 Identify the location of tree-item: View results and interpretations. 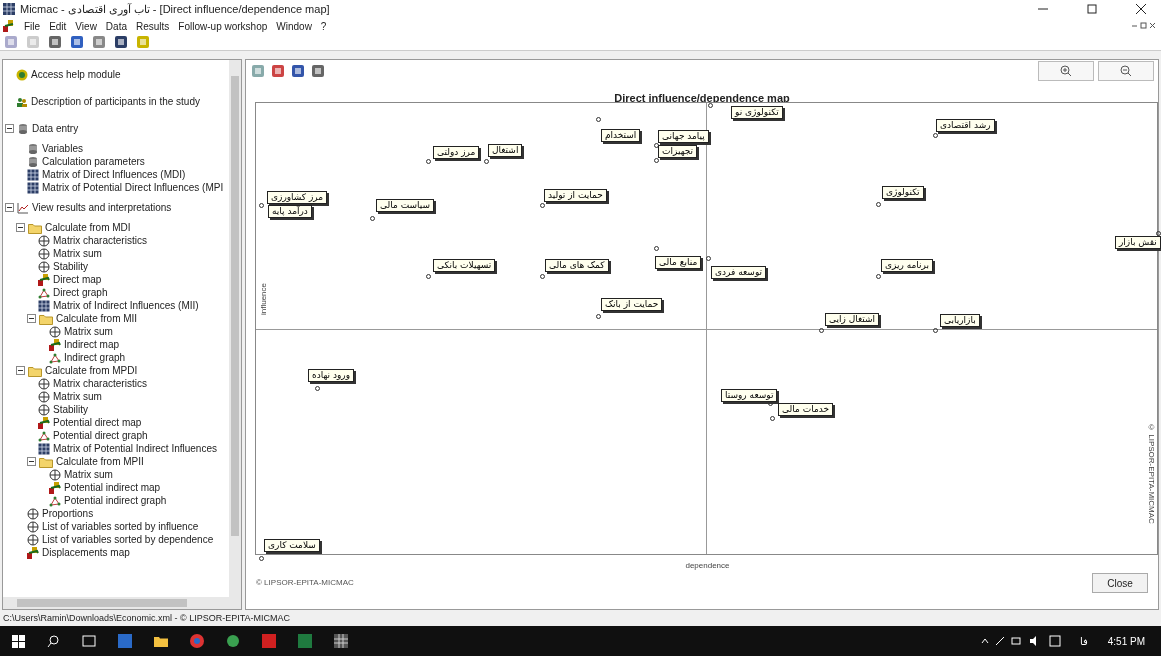
(102, 207).